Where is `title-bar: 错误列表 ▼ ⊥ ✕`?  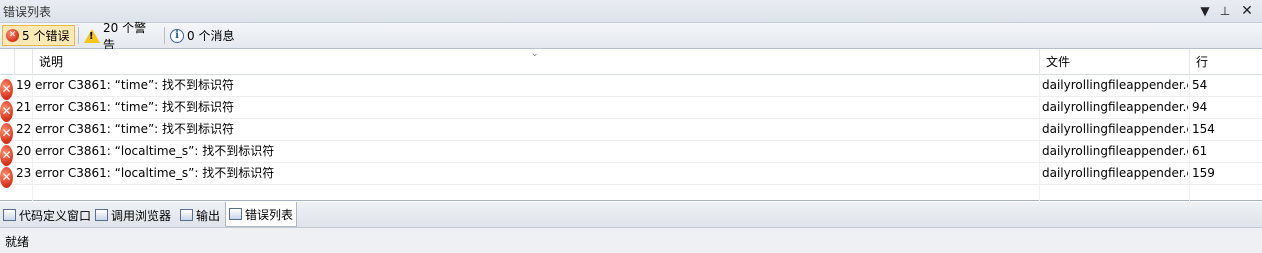 title-bar: 错误列表 ▼ ⊥ ✕ is located at coordinates (631, 11).